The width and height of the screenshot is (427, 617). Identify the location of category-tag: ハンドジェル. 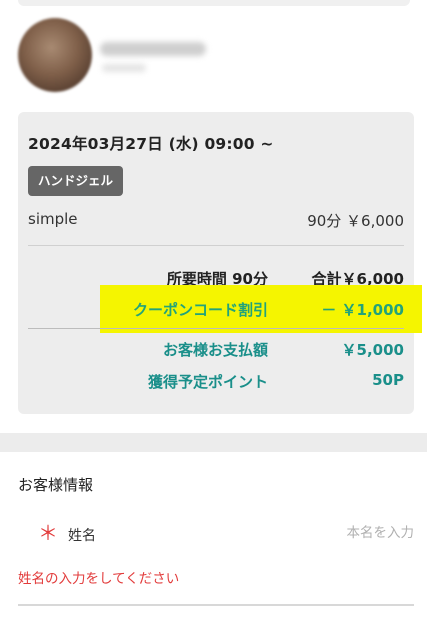
(76, 181).